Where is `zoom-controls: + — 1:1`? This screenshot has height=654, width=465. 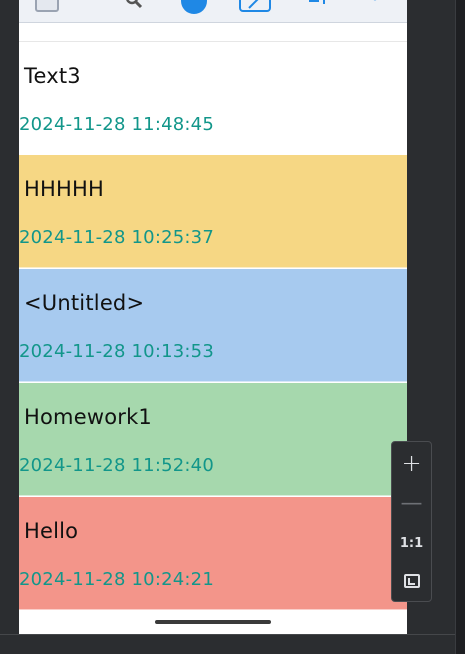 zoom-controls: + — 1:1 is located at coordinates (411, 521).